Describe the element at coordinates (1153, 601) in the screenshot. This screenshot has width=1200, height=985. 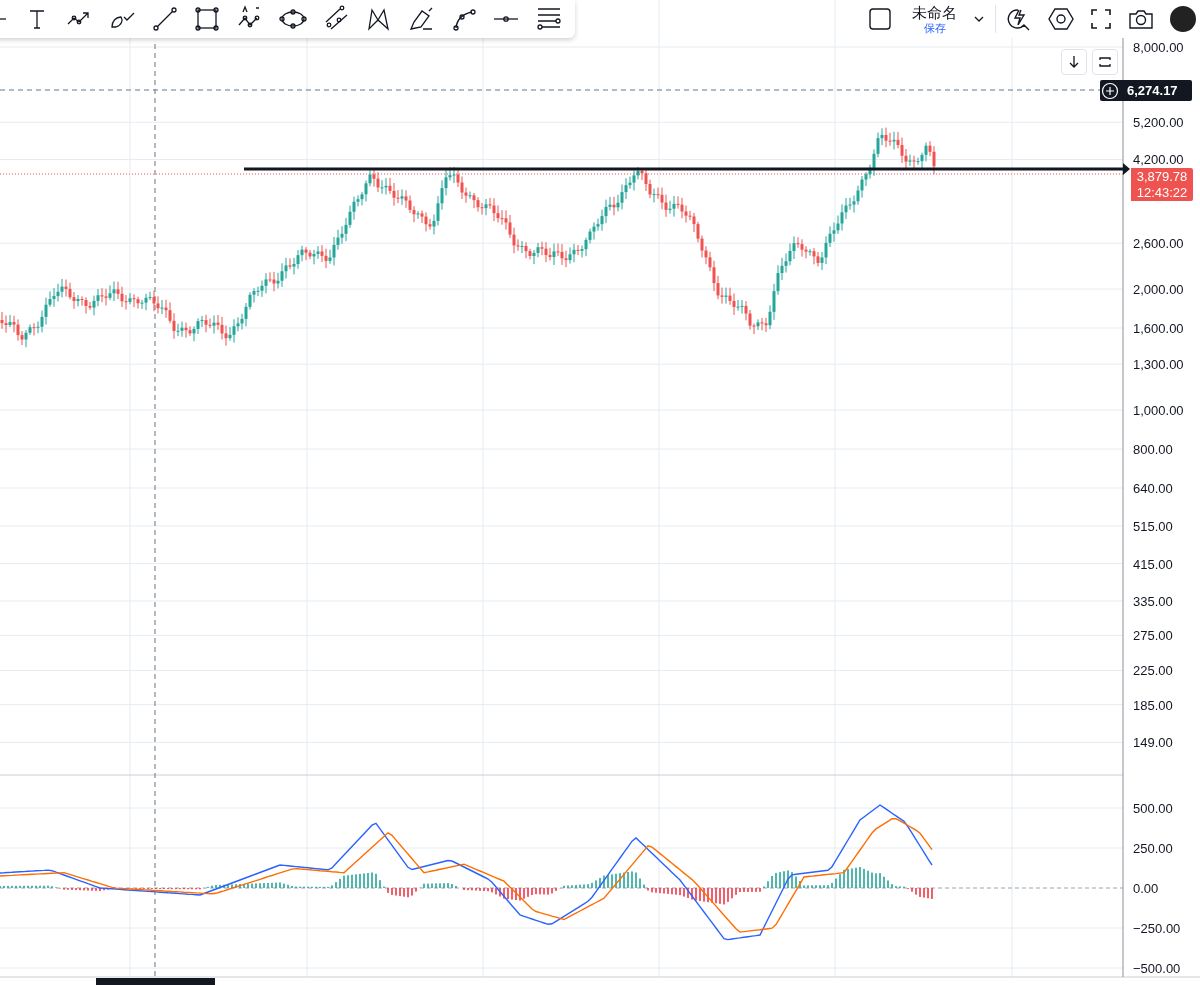
I see `price-axis-label: 335.00` at that location.